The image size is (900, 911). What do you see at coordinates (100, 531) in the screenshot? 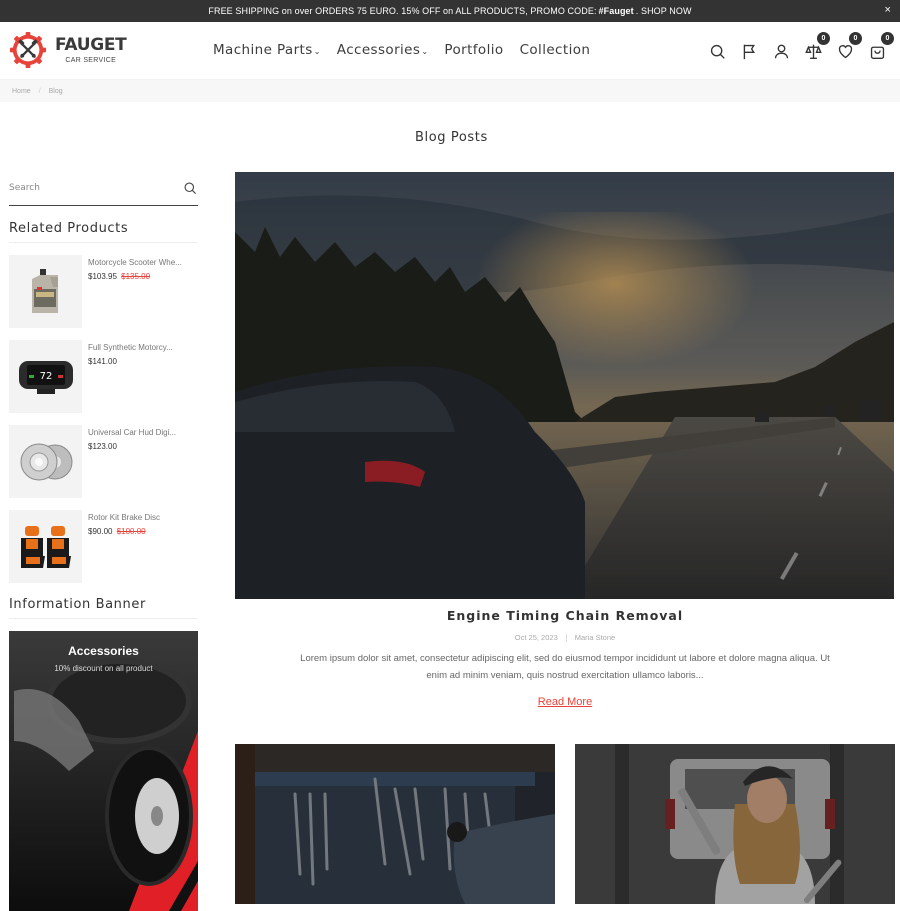
I see `product-price: $90.00` at bounding box center [100, 531].